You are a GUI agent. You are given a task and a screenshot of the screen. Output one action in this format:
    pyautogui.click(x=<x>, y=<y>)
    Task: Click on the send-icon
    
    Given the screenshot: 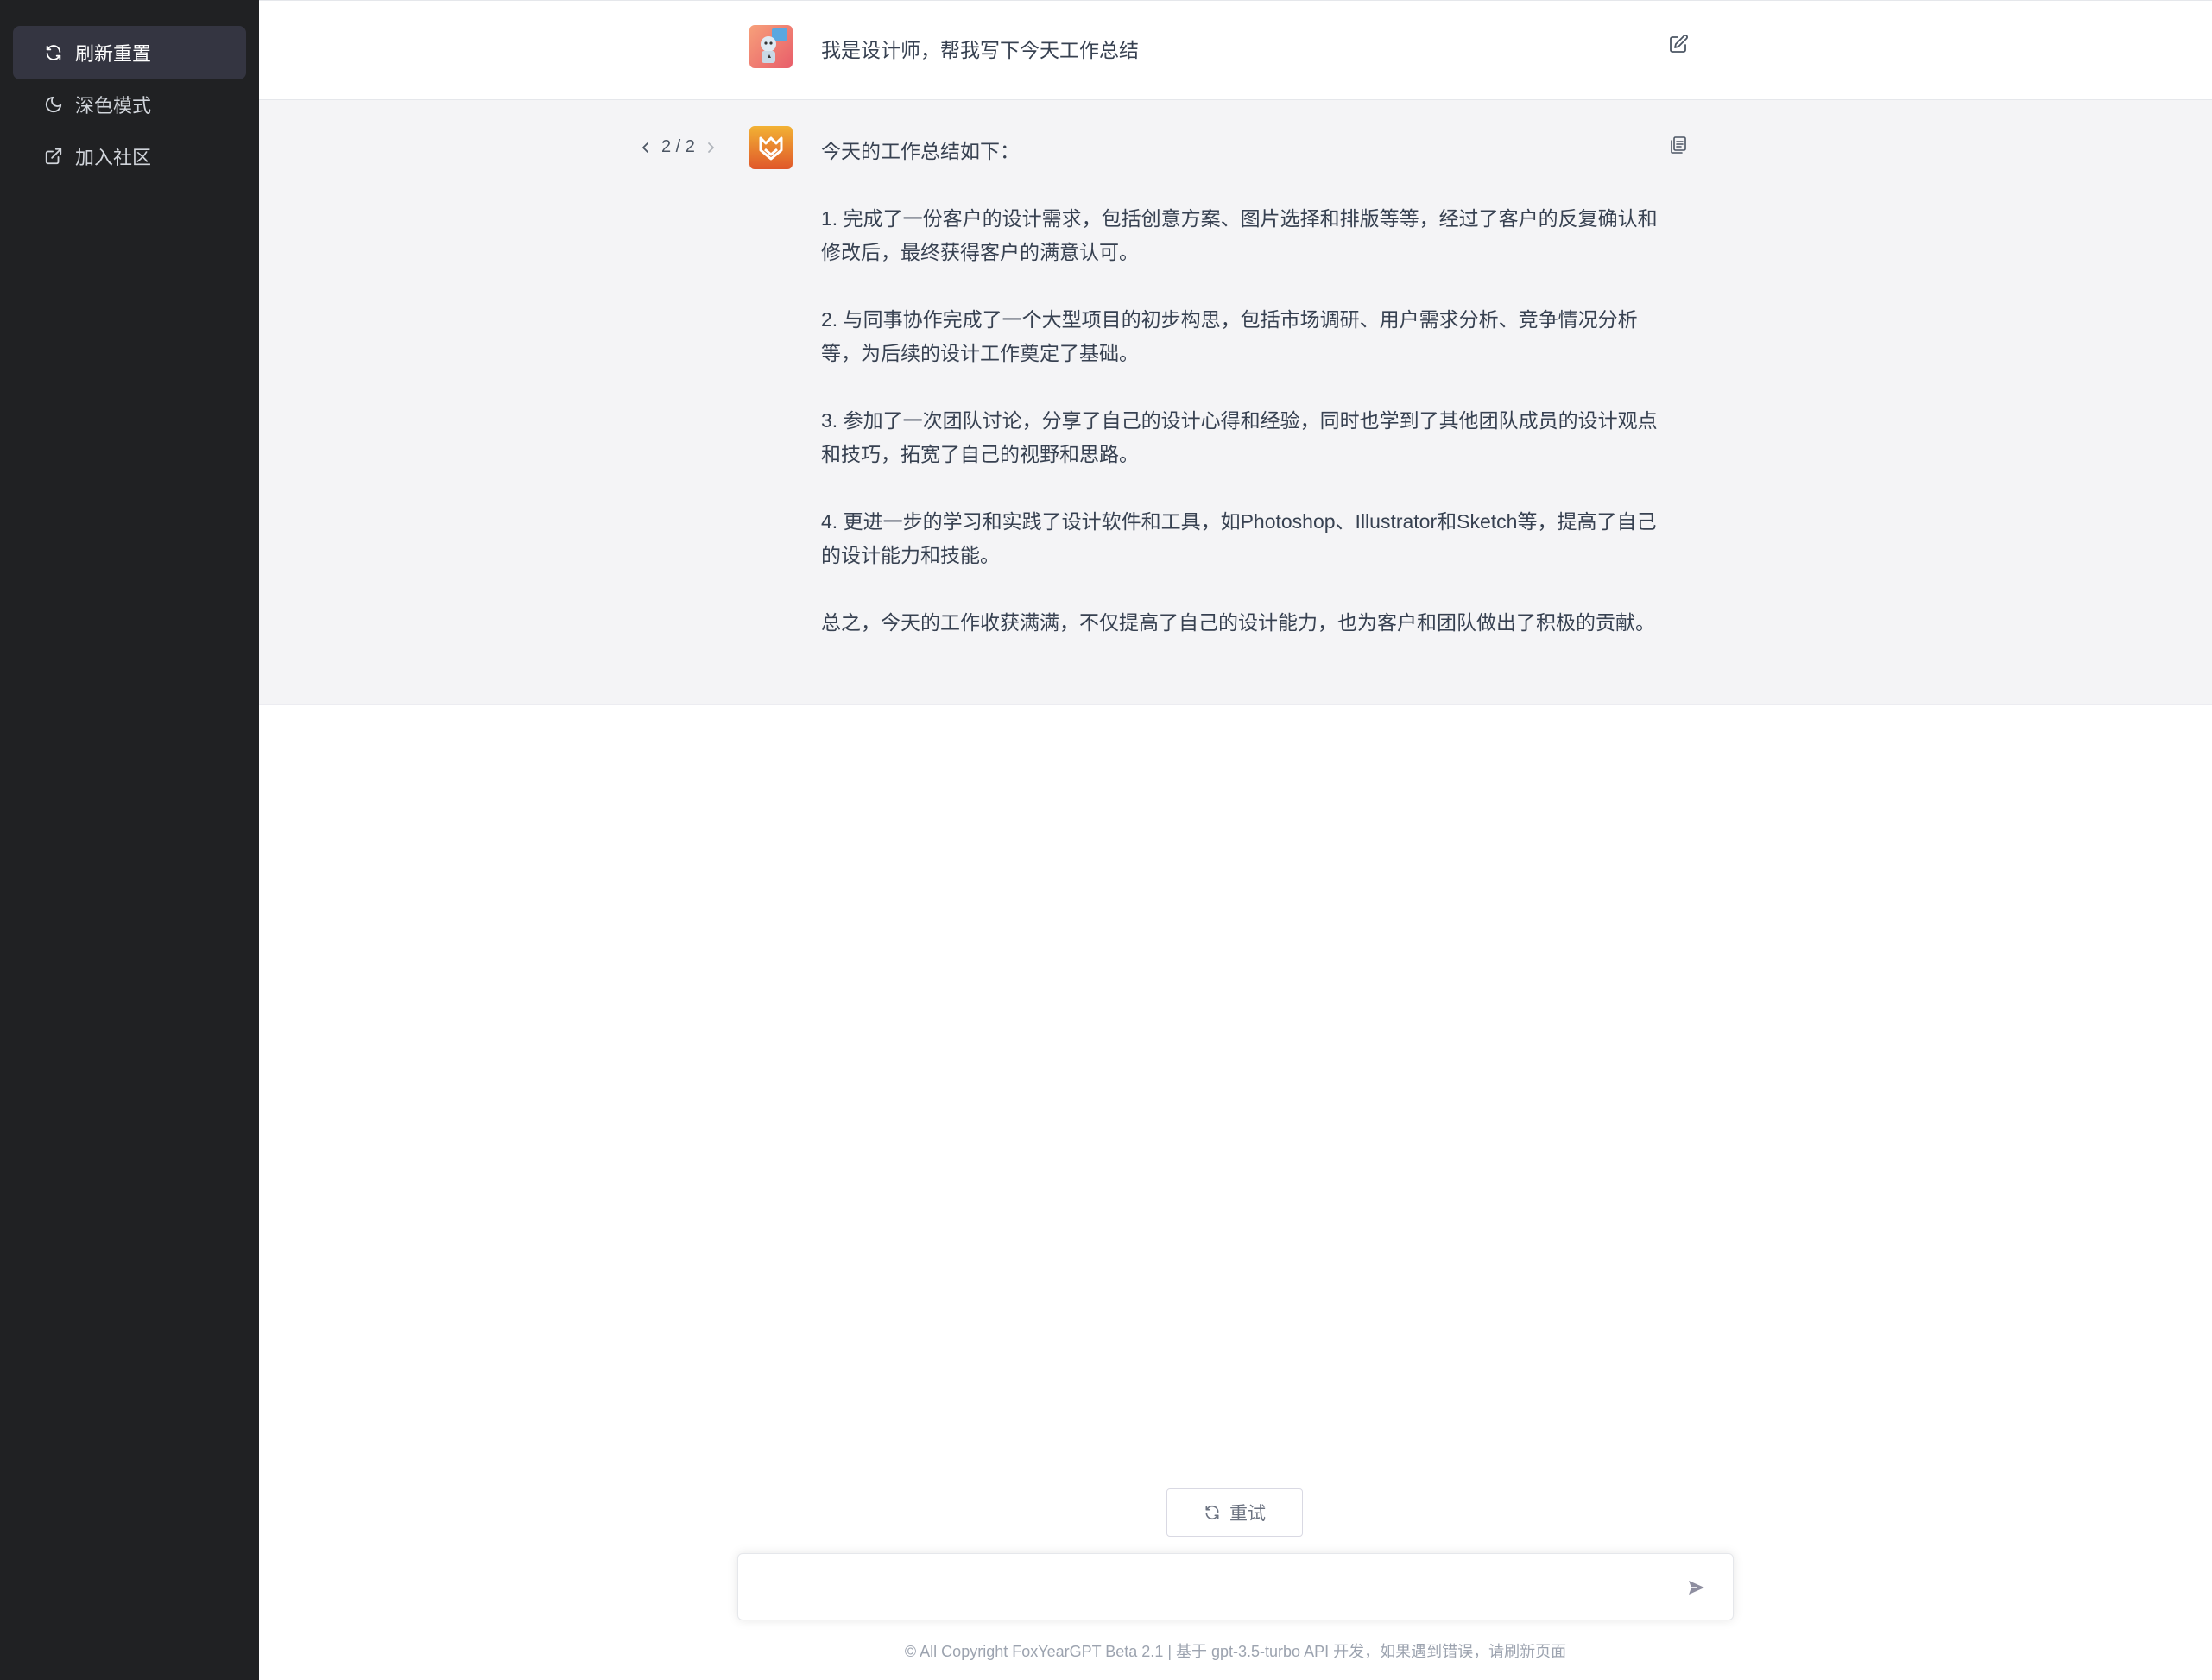 What is the action you would take?
    pyautogui.click(x=1696, y=1587)
    